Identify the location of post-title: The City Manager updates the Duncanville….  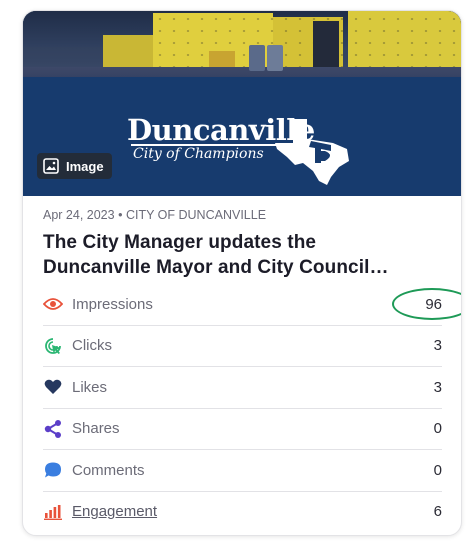
(245, 255).